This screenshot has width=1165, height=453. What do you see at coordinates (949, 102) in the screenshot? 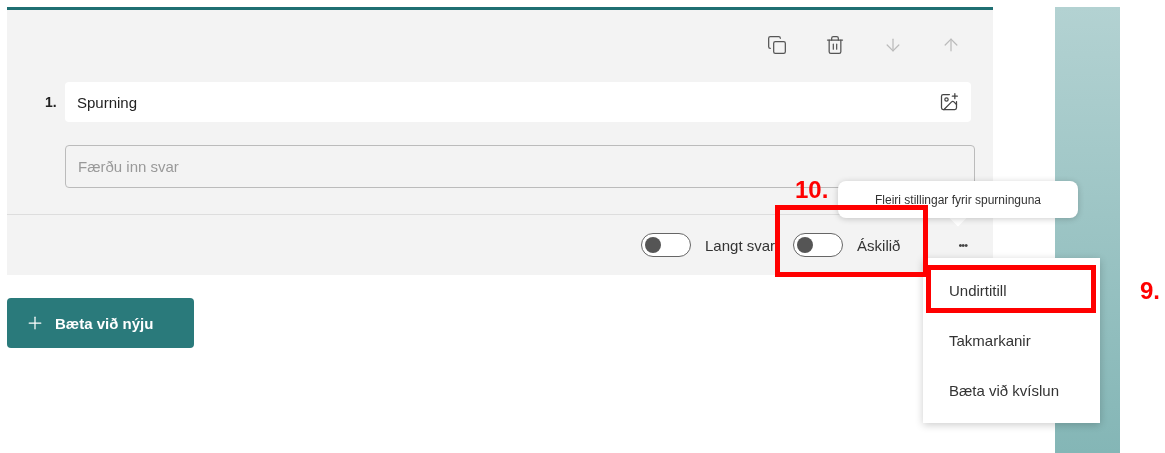
I see `image-icon` at bounding box center [949, 102].